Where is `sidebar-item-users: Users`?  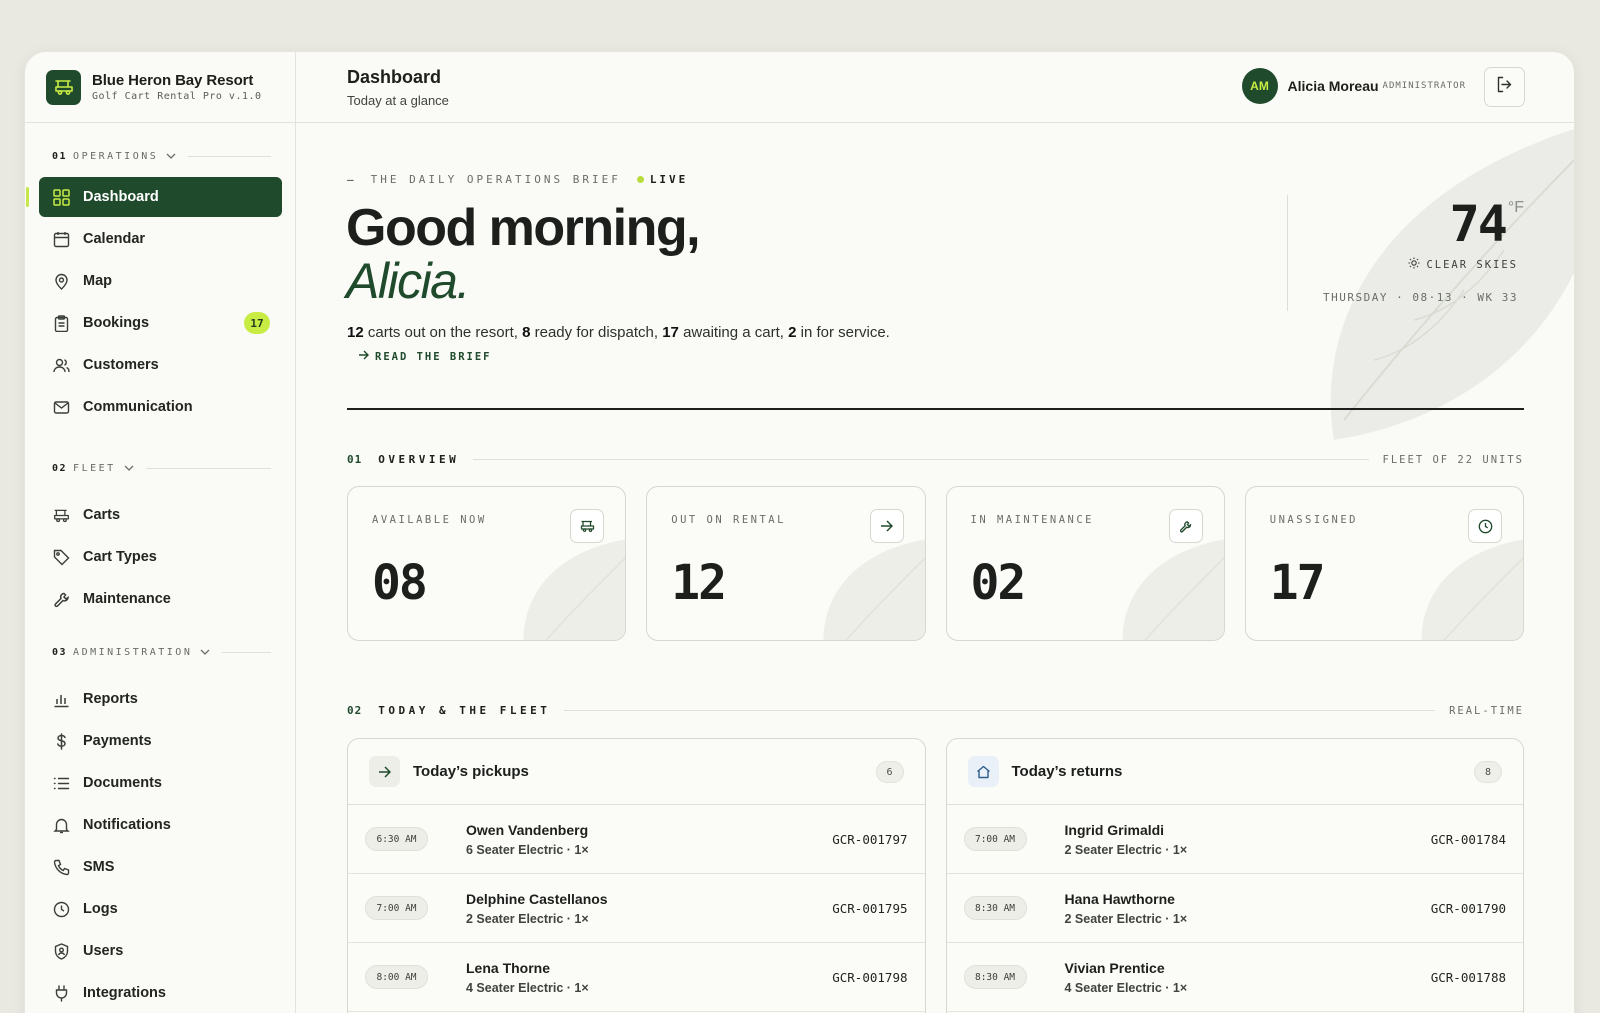 sidebar-item-users: Users is located at coordinates (160, 951).